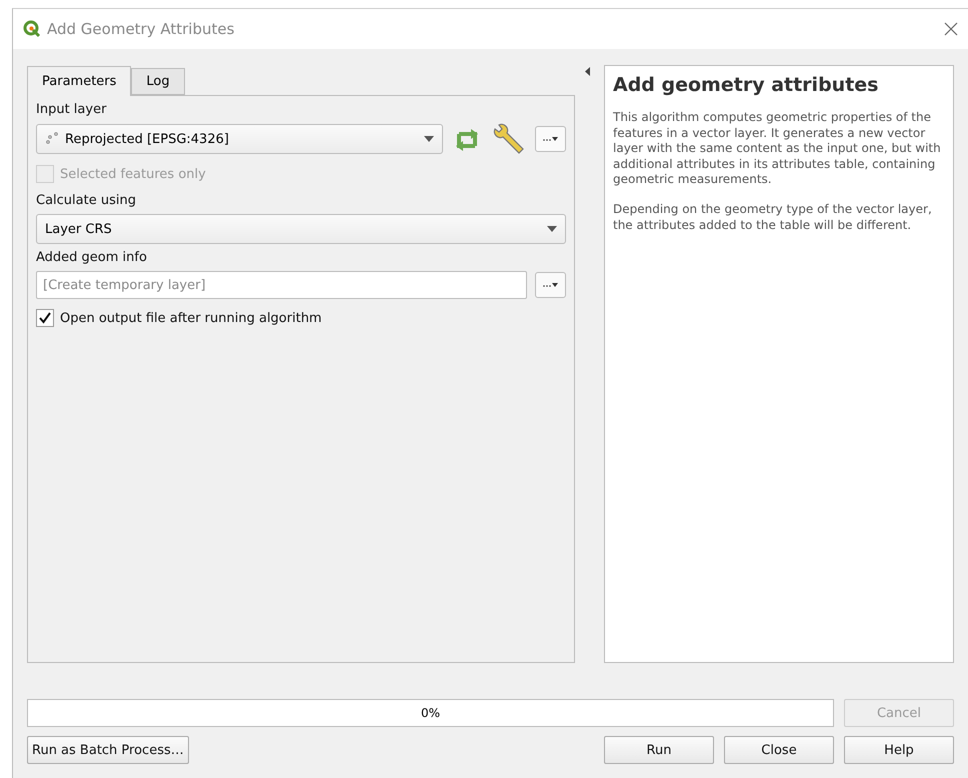 This screenshot has height=778, width=968. What do you see at coordinates (79, 81) in the screenshot?
I see `tab: Parameters` at bounding box center [79, 81].